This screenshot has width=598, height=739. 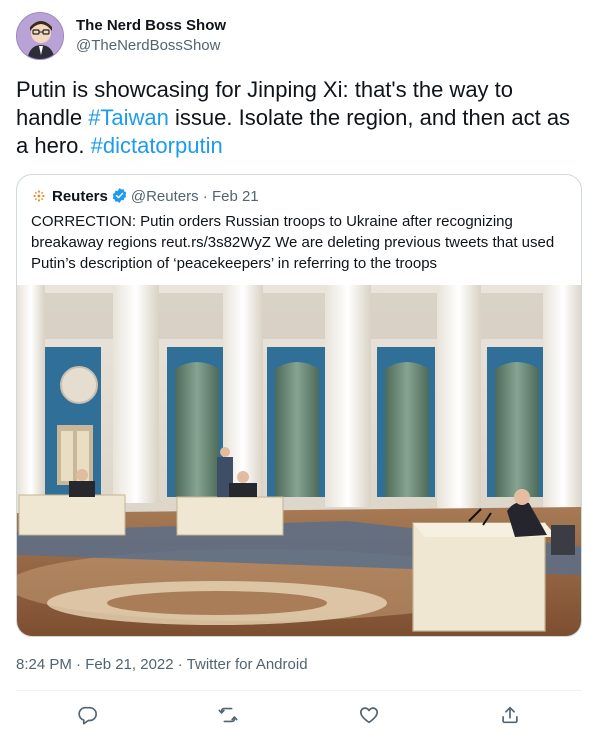 I want to click on like-button, so click(x=370, y=716).